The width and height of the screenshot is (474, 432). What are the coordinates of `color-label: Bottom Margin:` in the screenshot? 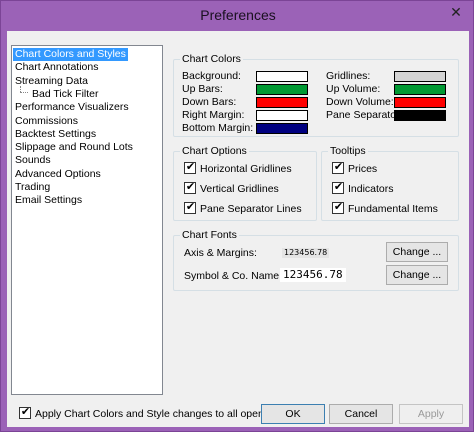 It's located at (218, 128).